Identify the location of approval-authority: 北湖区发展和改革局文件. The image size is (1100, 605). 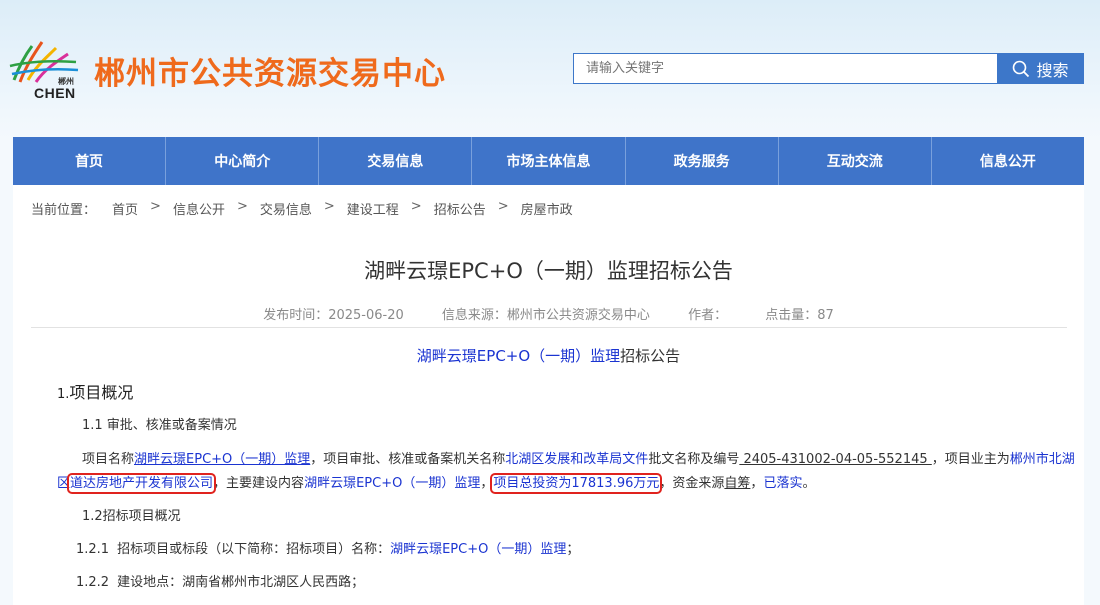
(577, 459).